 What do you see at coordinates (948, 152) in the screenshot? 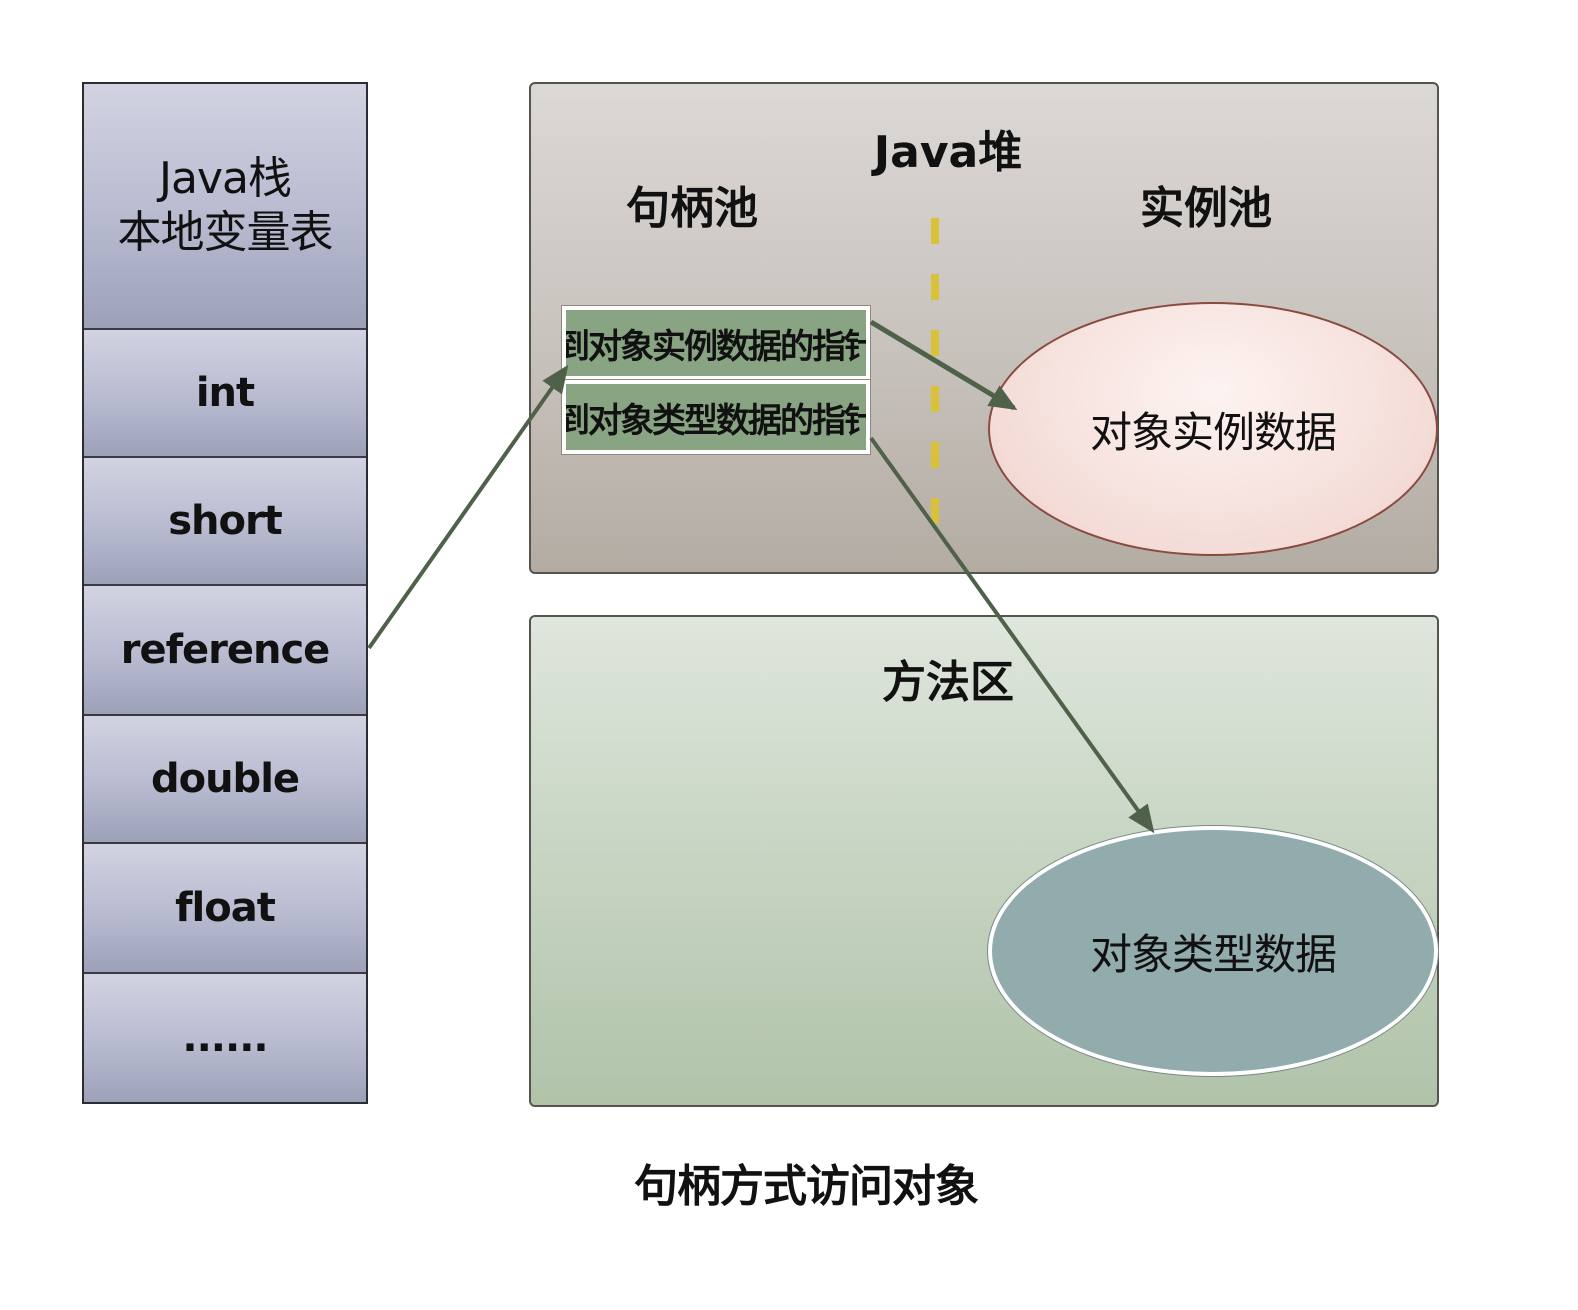
I see `java-heap-title: Java堆` at bounding box center [948, 152].